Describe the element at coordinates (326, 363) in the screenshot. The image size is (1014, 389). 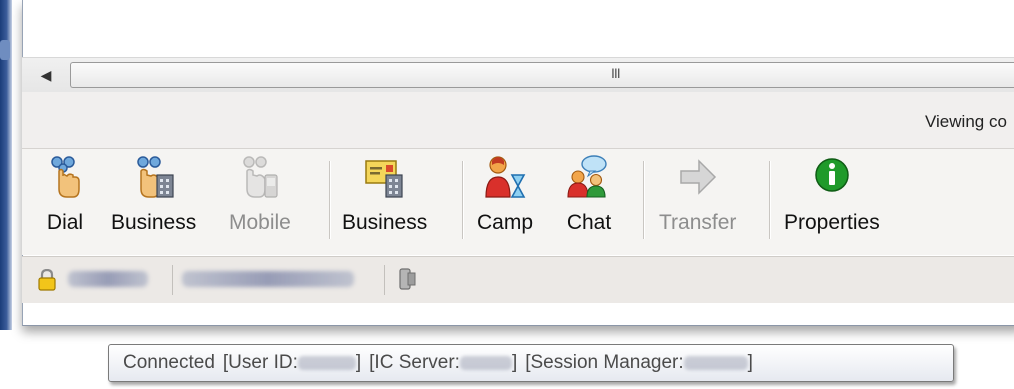
I see `user-id-value-redacted` at that location.